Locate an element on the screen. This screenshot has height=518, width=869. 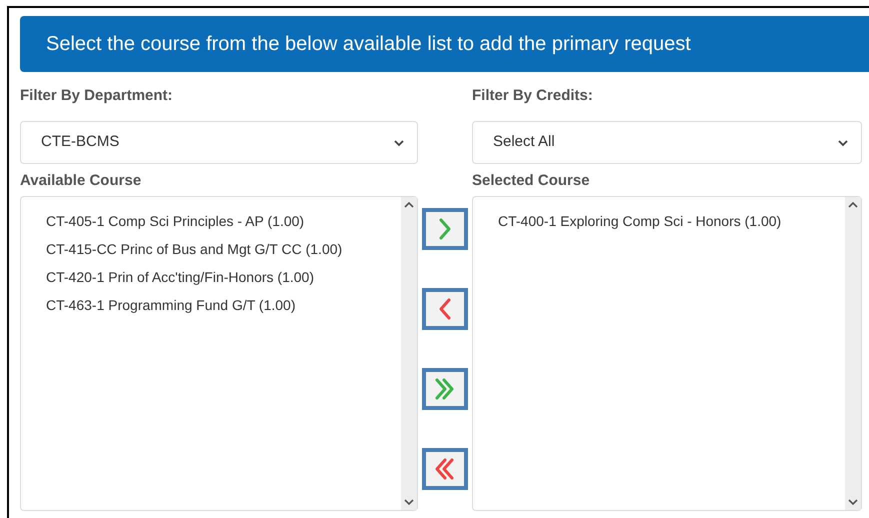
filter-label: Filter By Credits: is located at coordinates (533, 96).